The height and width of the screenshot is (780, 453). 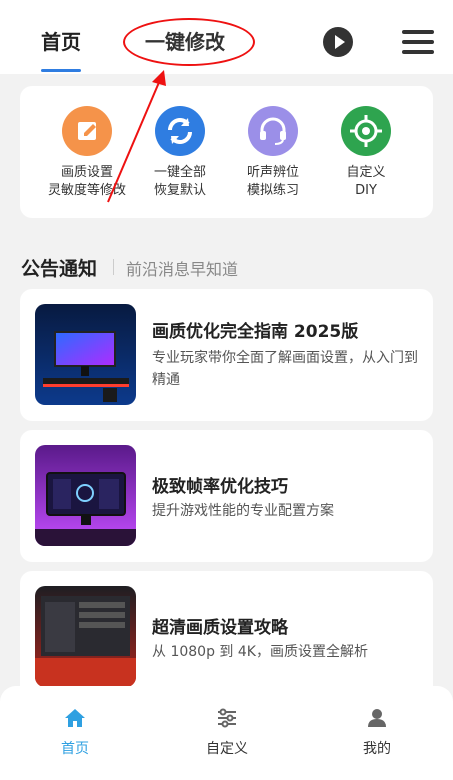 What do you see at coordinates (260, 652) in the screenshot?
I see `article-description: 从 1080p 到 4K，画质设置全解析` at bounding box center [260, 652].